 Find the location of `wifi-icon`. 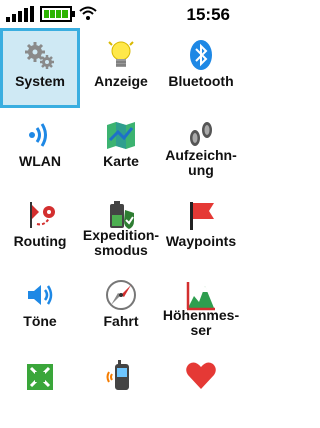

wifi-icon is located at coordinates (40, 135).